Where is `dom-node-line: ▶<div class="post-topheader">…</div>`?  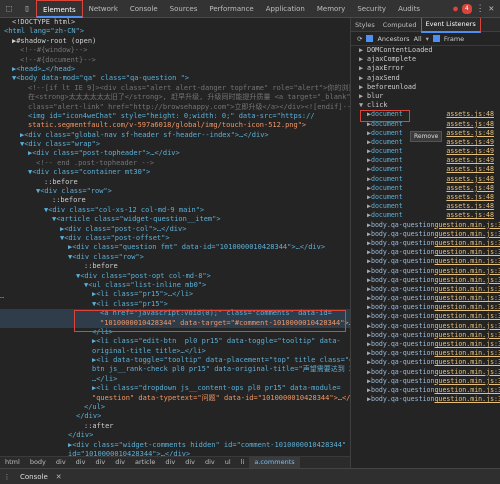
dom-node-line: ▶<div class="post-topheader">…</div> is located at coordinates (175, 153).